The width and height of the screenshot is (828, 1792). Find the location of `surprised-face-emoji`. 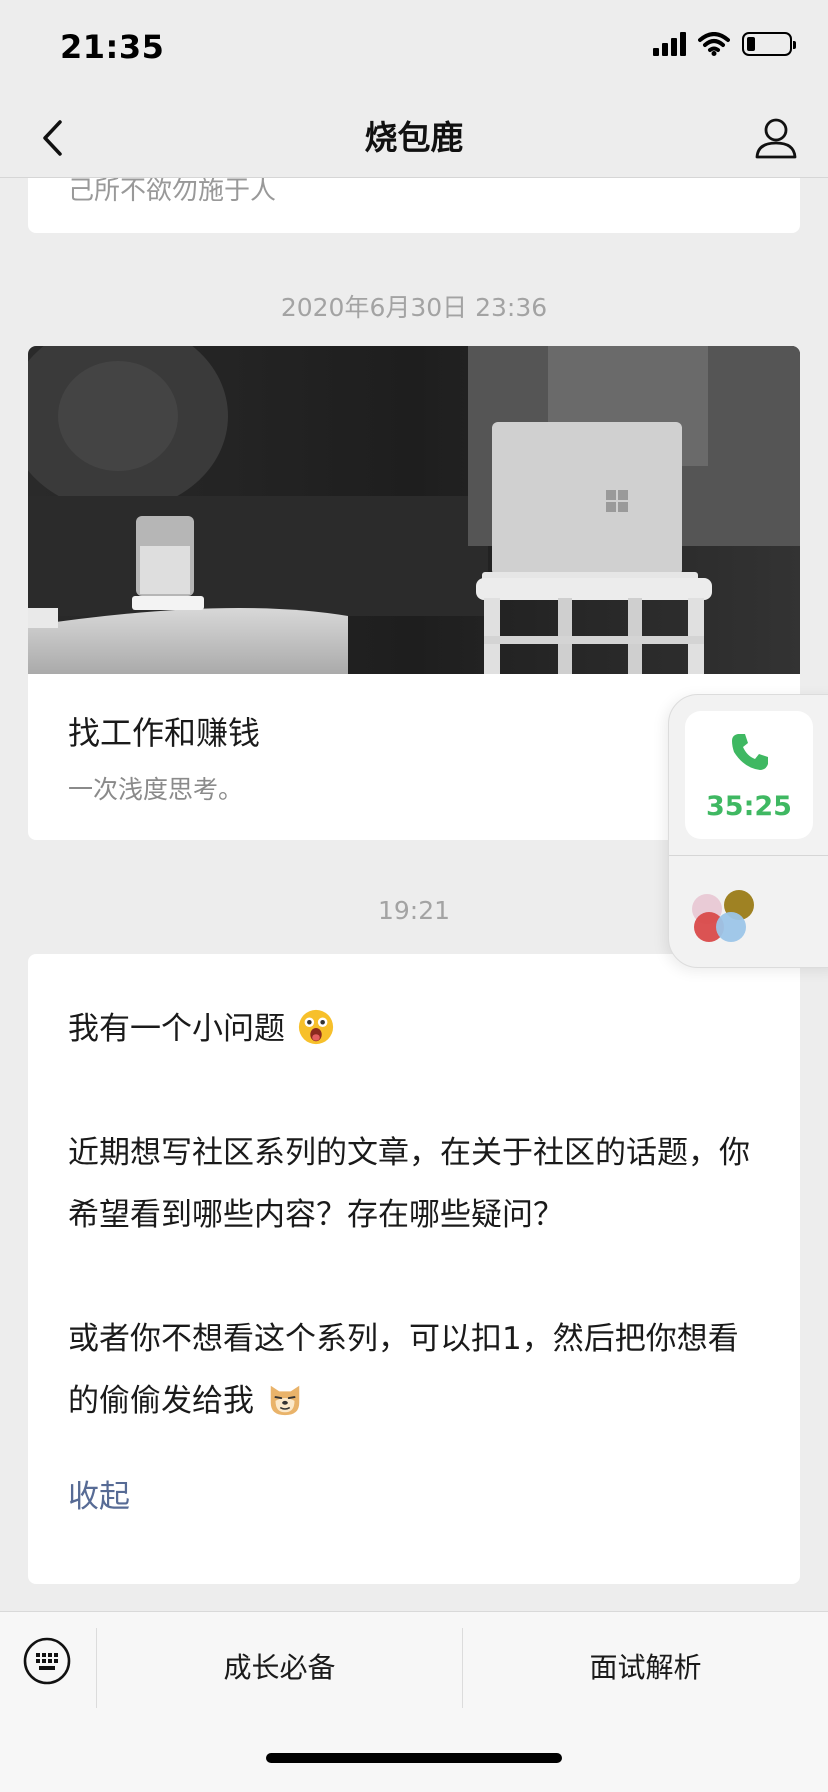

surprised-face-emoji is located at coordinates (315, 1027).